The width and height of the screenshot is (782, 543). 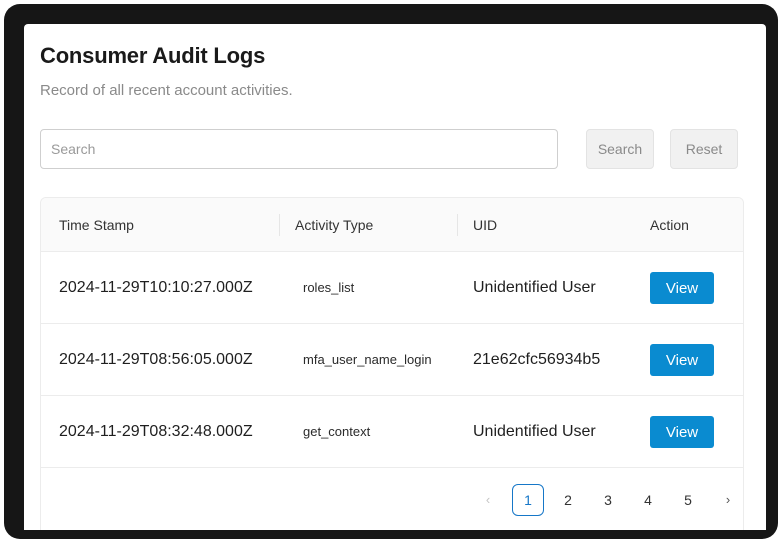 What do you see at coordinates (688, 500) in the screenshot?
I see `page-button-5: 5` at bounding box center [688, 500].